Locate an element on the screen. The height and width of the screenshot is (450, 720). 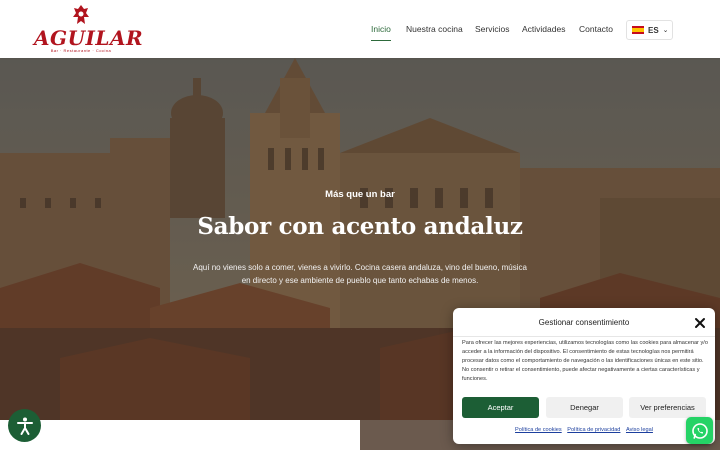
next-section-left is located at coordinates (180, 435).